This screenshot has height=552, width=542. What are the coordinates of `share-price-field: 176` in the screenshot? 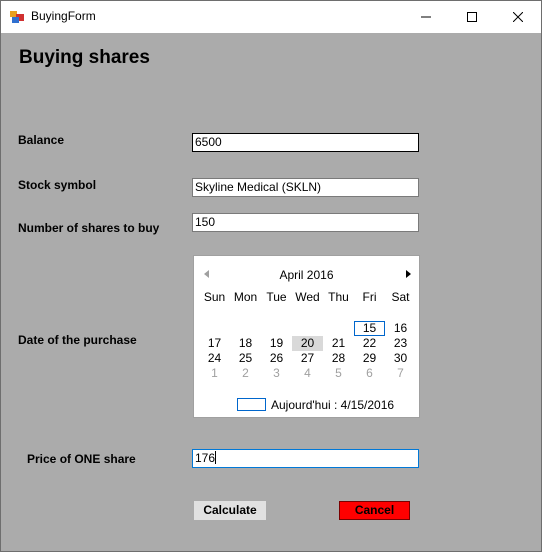 It's located at (305, 458).